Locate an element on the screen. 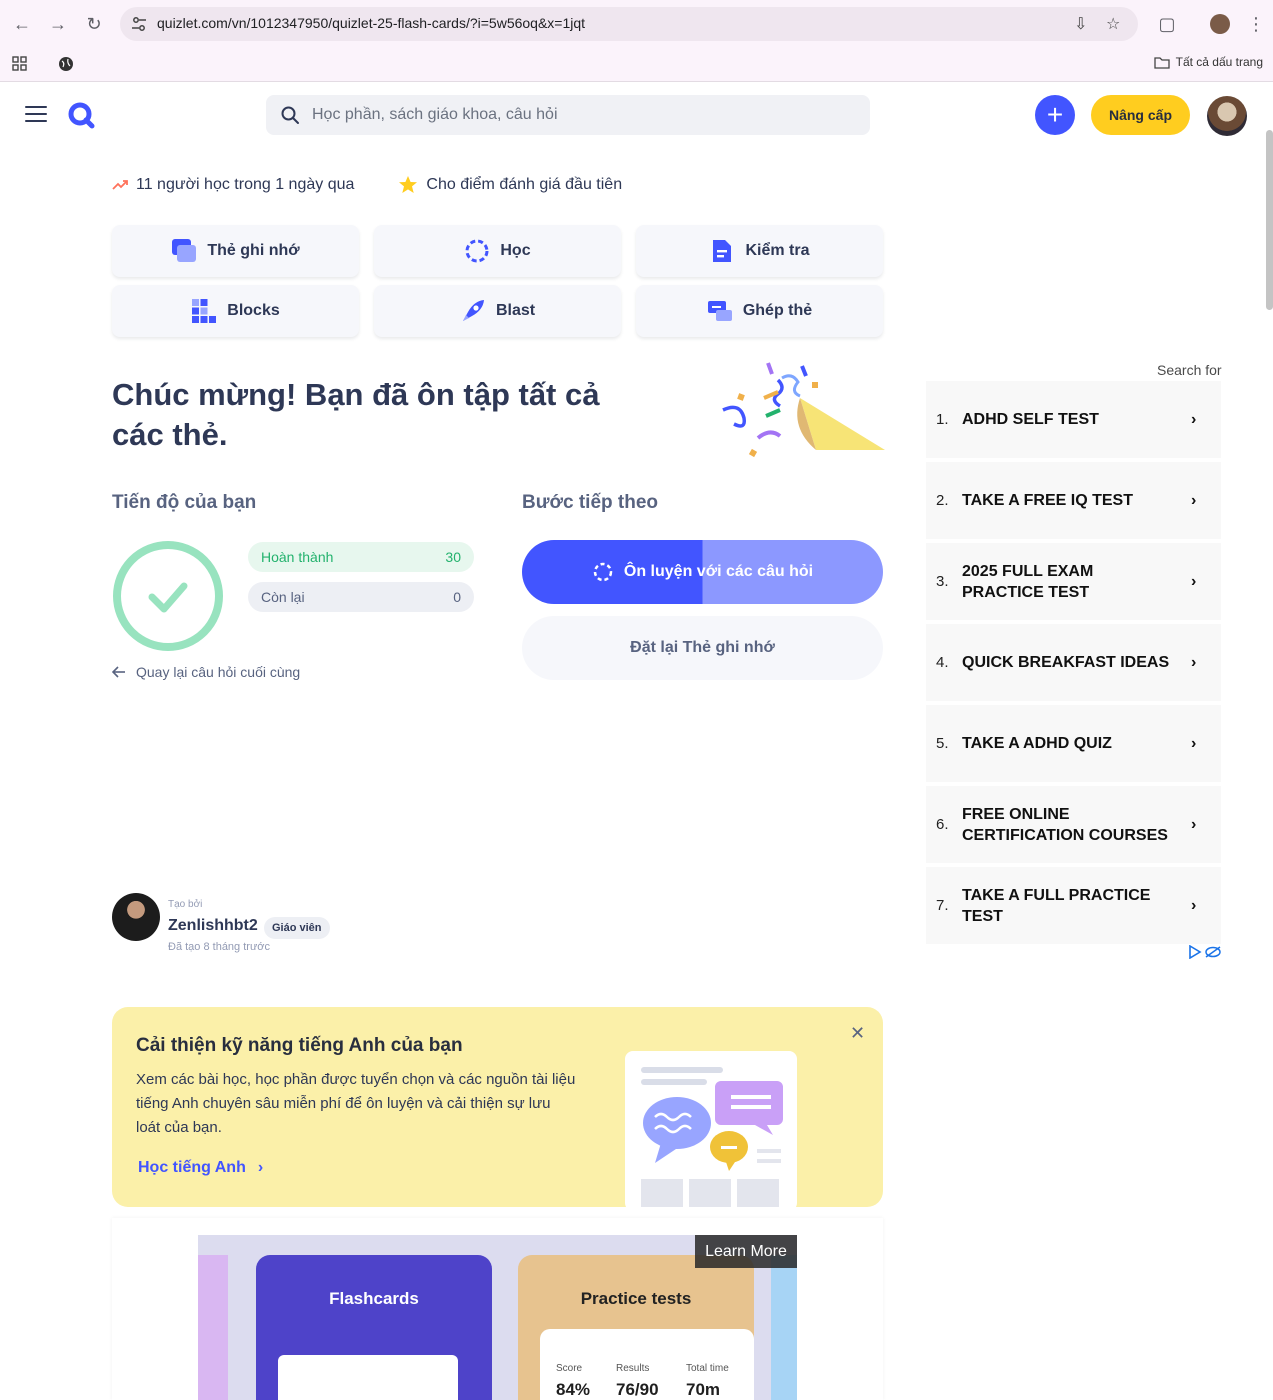 The height and width of the screenshot is (1400, 1273). practice-questions-button: Ôn luyện với các câu hỏi is located at coordinates (702, 572).